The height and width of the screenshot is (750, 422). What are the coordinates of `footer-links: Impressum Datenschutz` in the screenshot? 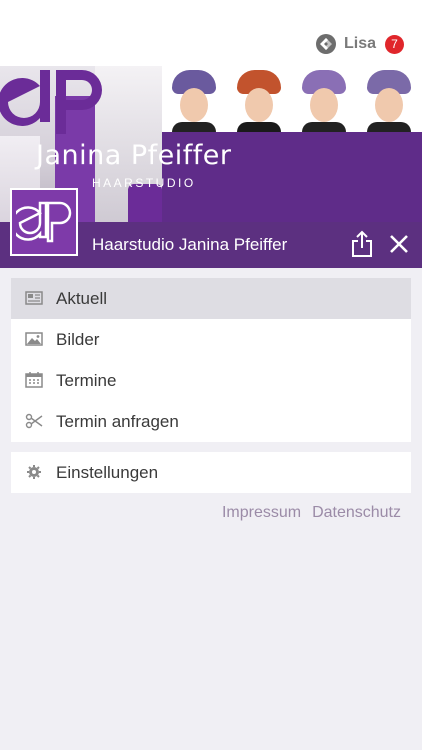 It's located at (311, 513).